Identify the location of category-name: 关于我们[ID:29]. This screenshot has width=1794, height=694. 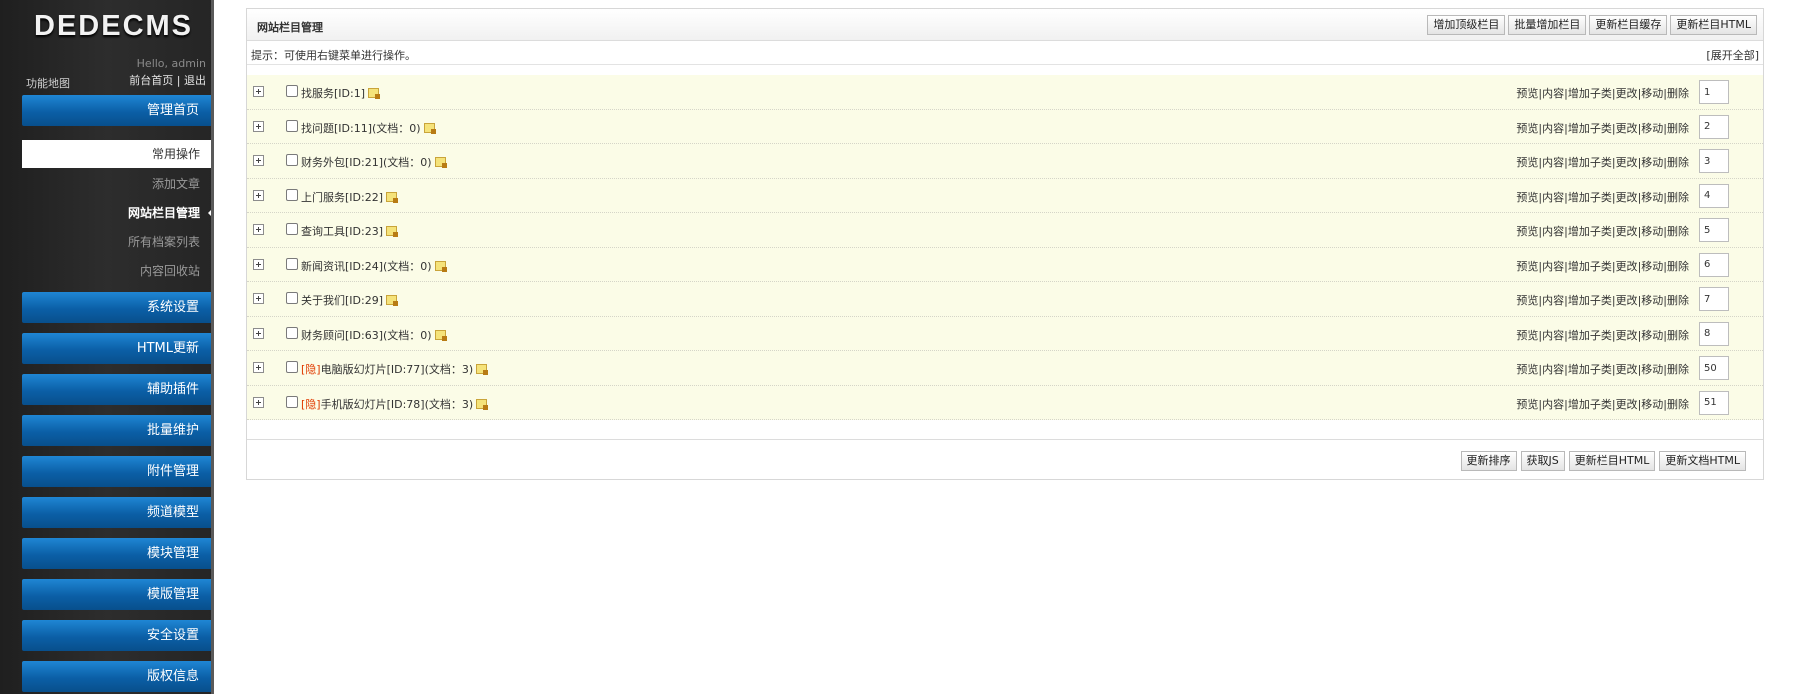
(350, 300).